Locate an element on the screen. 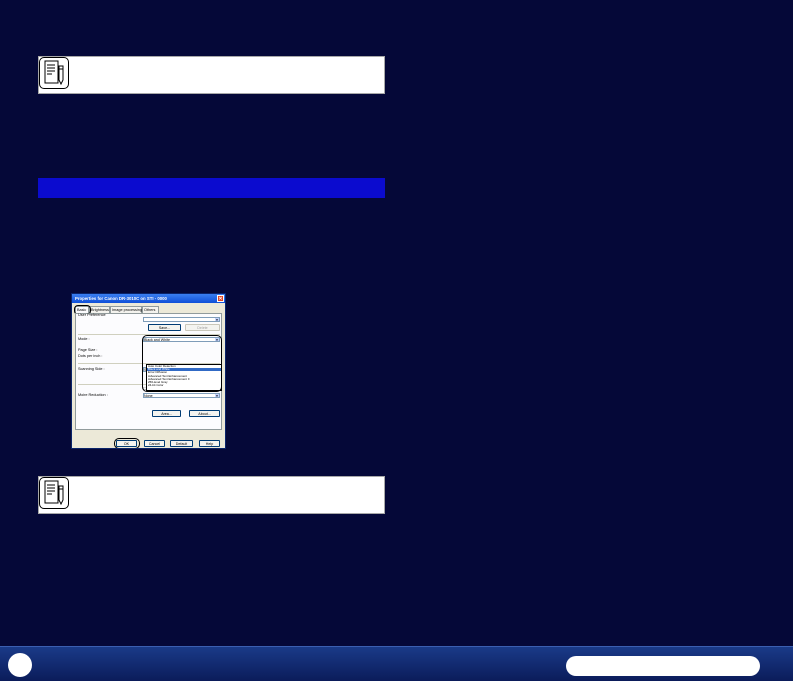  close-button: ✕ is located at coordinates (220, 298).